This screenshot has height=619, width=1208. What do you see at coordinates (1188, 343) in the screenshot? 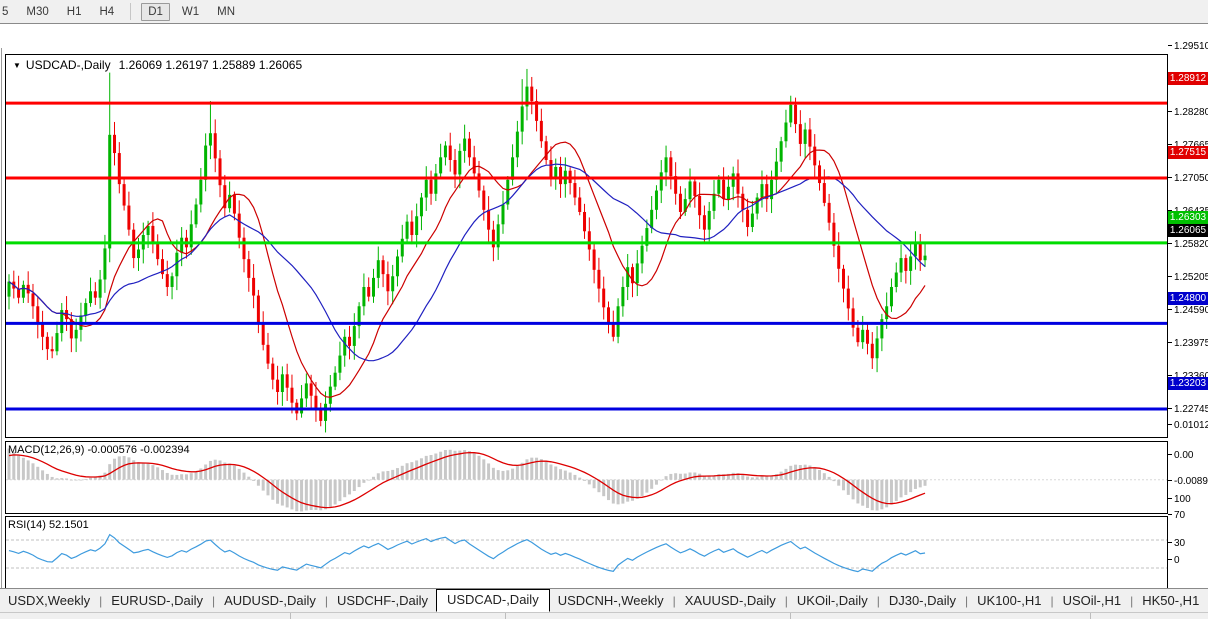
I see `price-tick-label: 1.23975` at bounding box center [1188, 343].